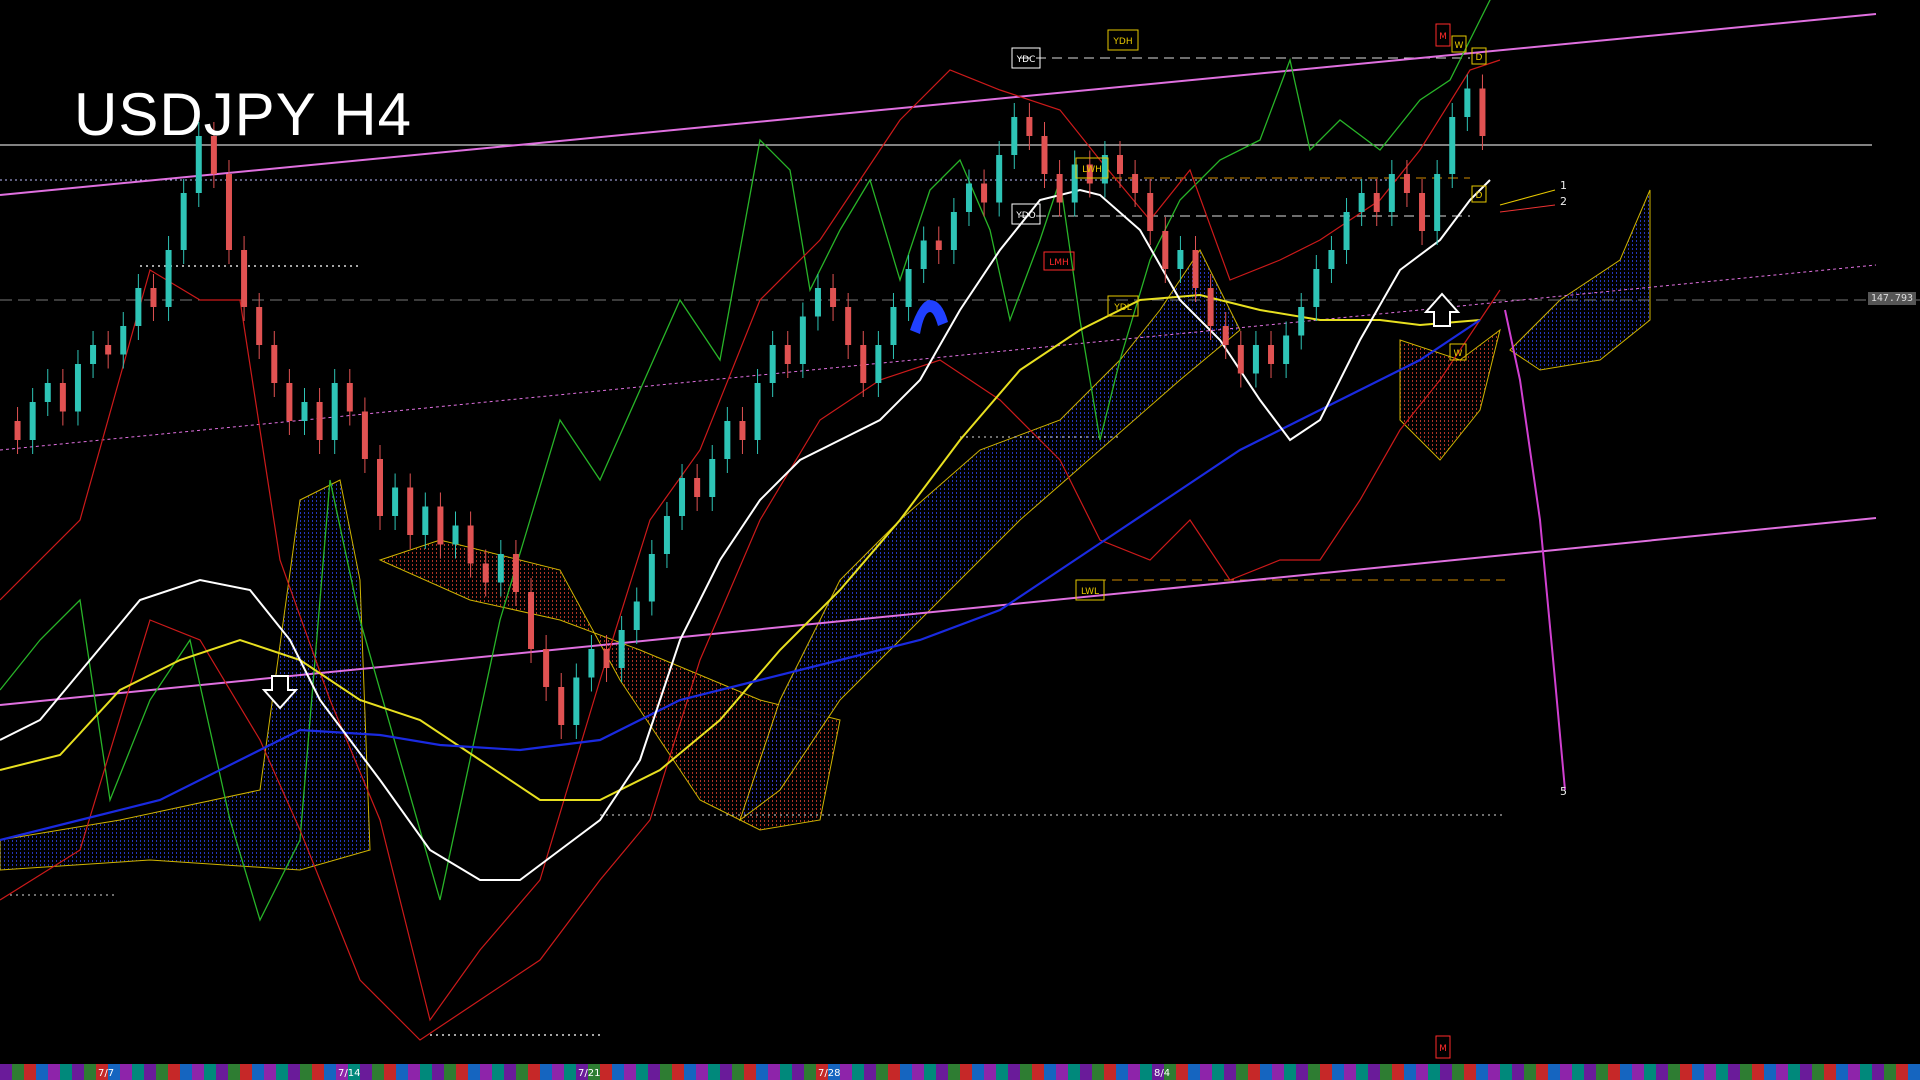  What do you see at coordinates (1026, 60) in the screenshot?
I see `level-label: YDC` at bounding box center [1026, 60].